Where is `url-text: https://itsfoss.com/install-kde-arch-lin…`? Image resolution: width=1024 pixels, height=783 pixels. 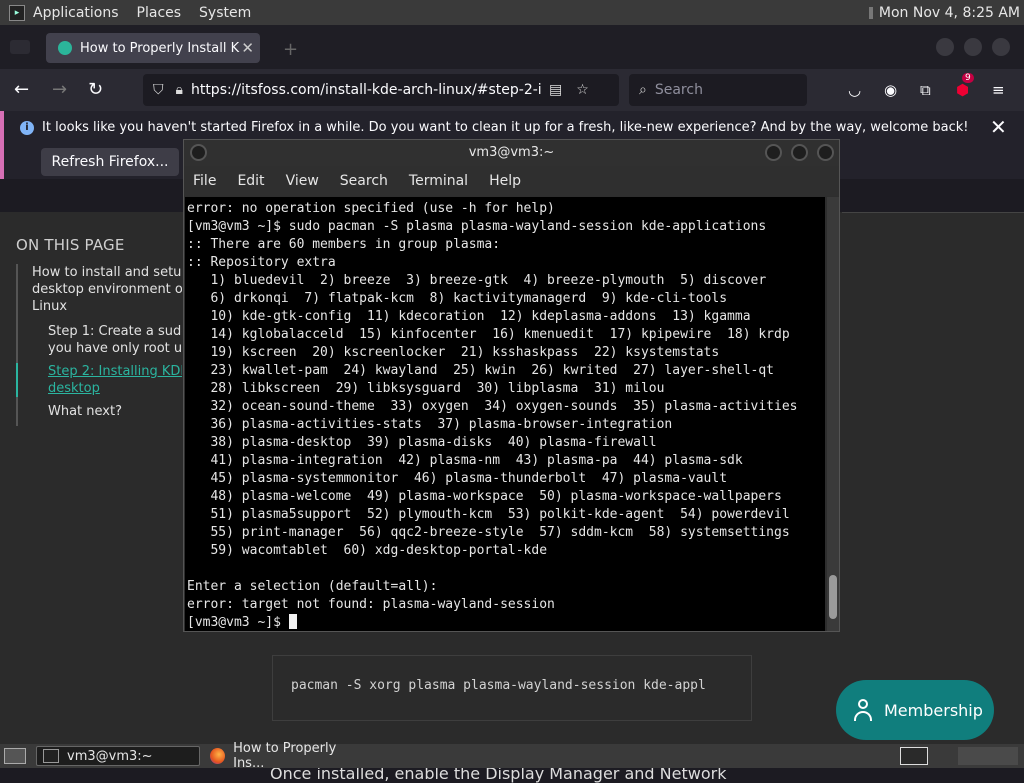 url-text: https://itsfoss.com/install-kde-arch-lin… is located at coordinates (366, 90).